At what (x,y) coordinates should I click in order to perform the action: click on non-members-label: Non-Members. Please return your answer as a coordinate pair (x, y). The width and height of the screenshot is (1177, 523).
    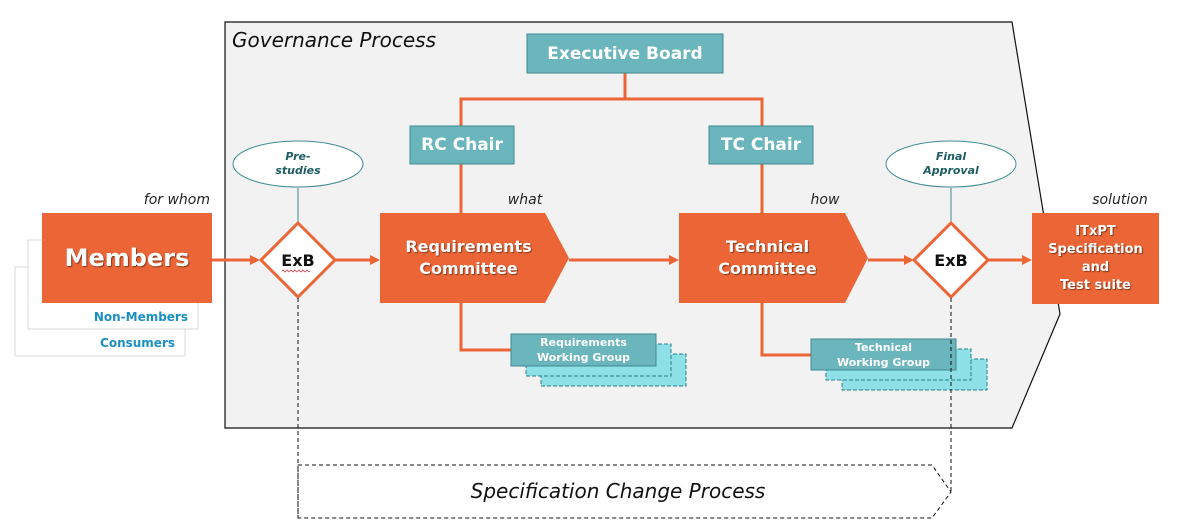
    Looking at the image, I should click on (140, 317).